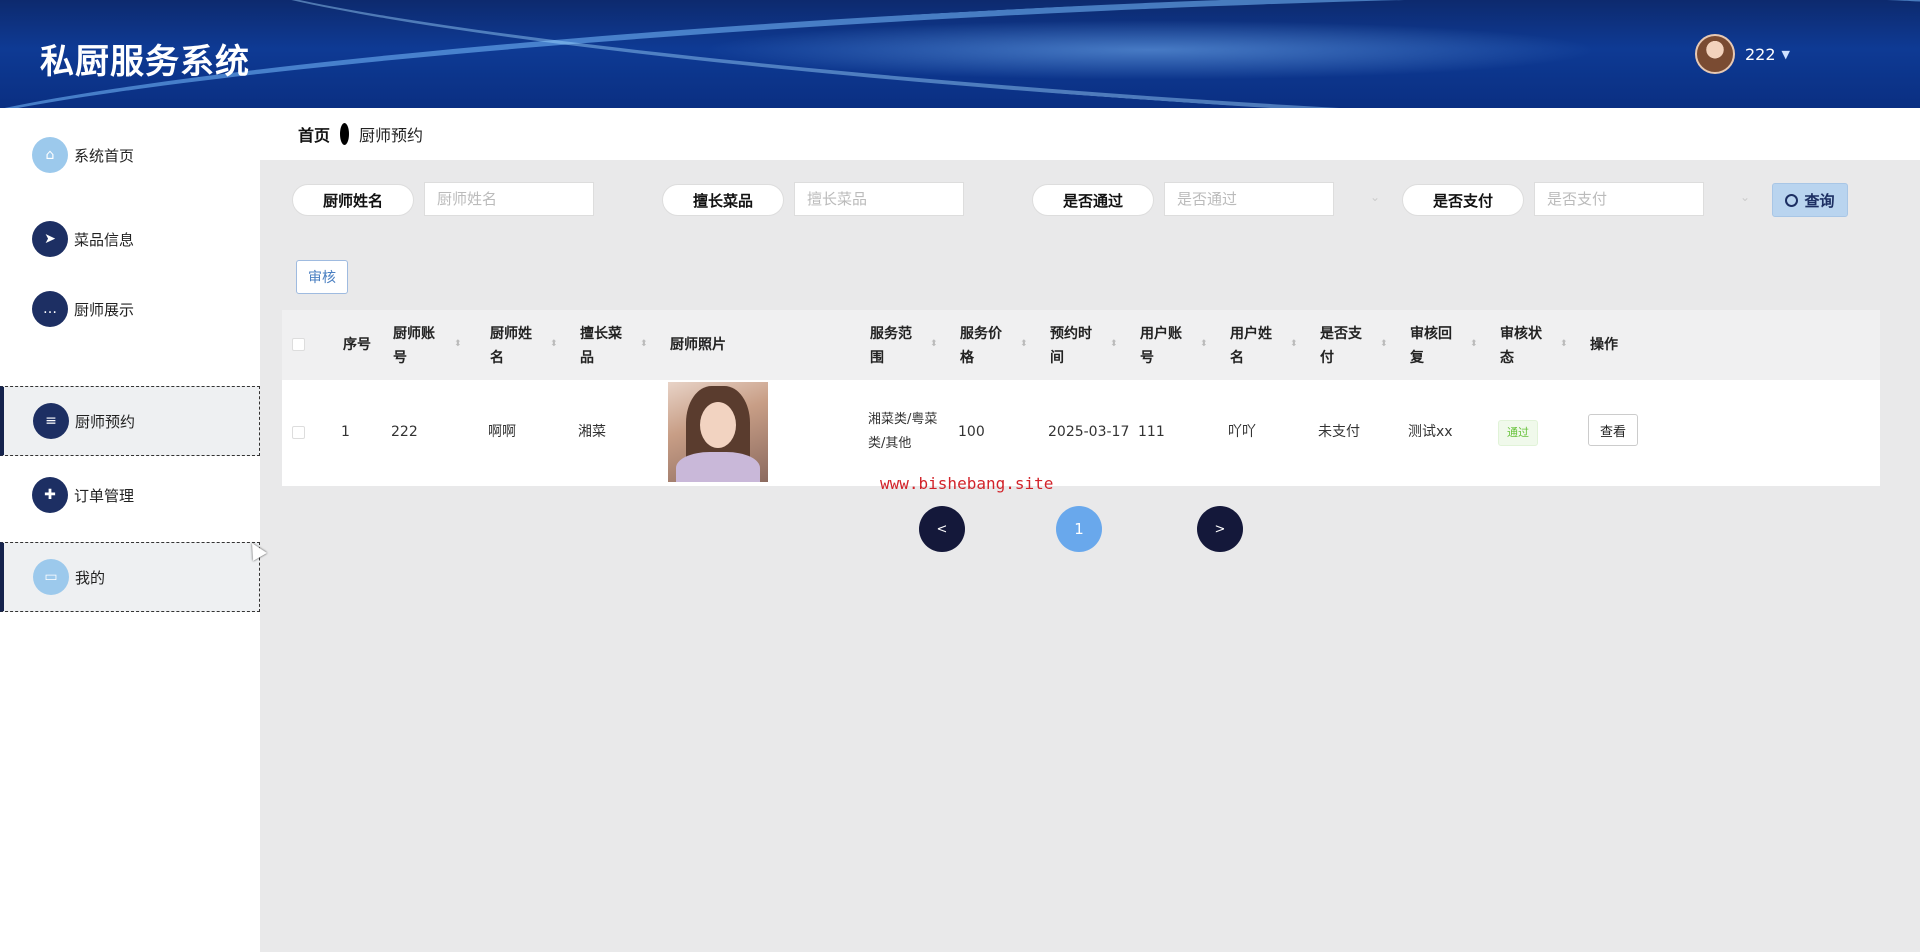  What do you see at coordinates (1742, 54) in the screenshot?
I see `user-menu: 222 ▼` at bounding box center [1742, 54].